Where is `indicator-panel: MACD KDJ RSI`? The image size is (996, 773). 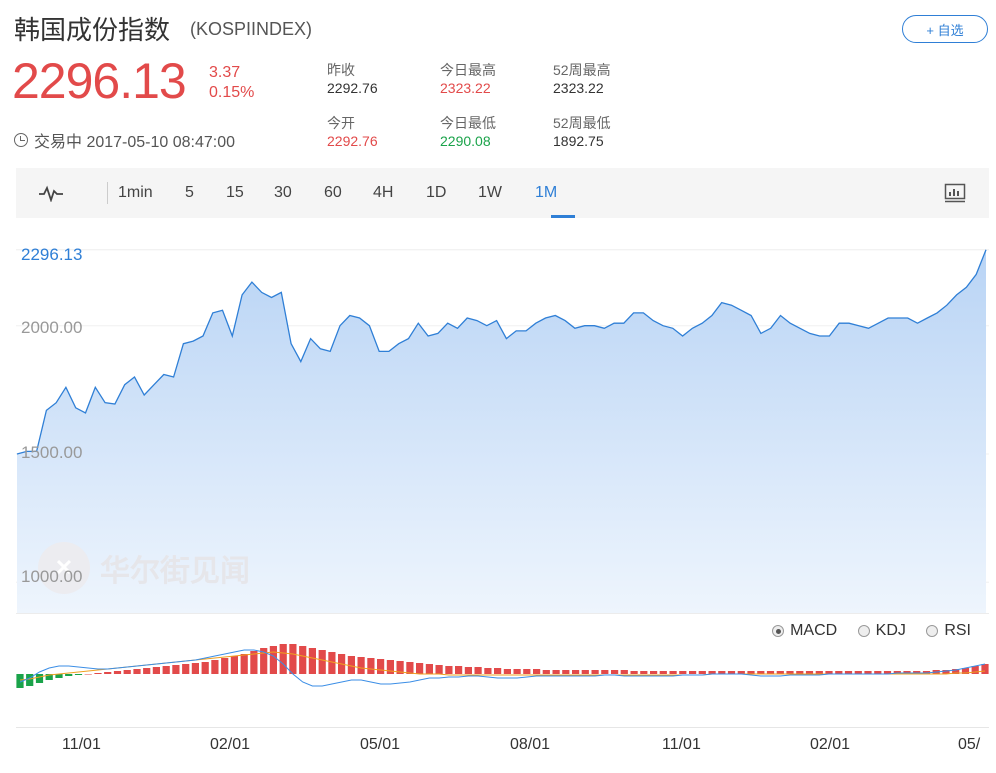 indicator-panel: MACD KDJ RSI is located at coordinates (502, 670).